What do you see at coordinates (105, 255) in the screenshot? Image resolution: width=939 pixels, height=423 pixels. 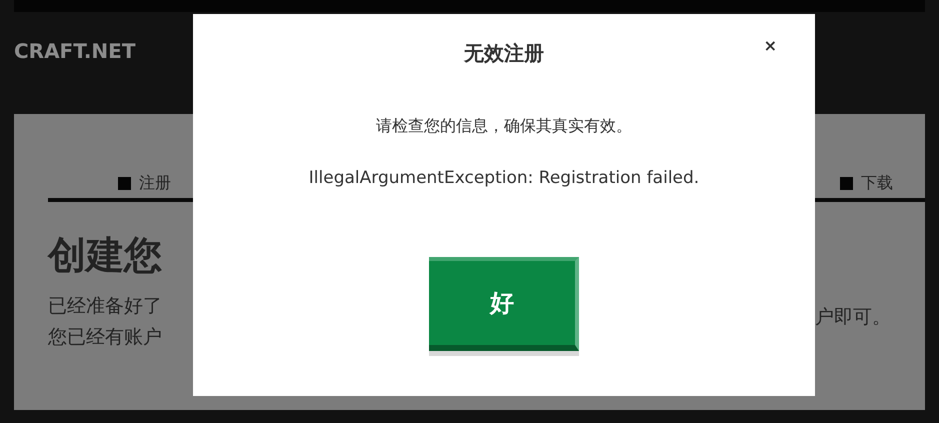 I see `page-heading: 创建您` at bounding box center [105, 255].